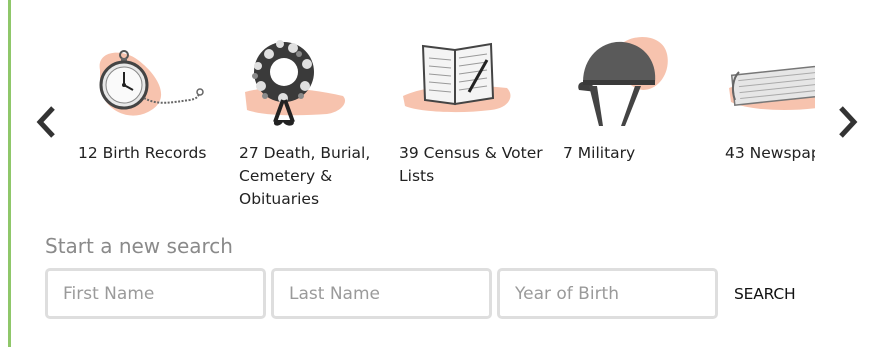  What do you see at coordinates (770, 85) in the screenshot?
I see `newspaper-icon` at bounding box center [770, 85].